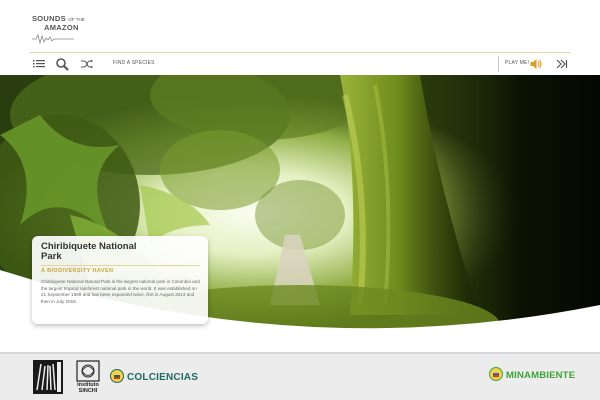  I want to click on toolbar: FIND A SPECIES PLAY ME!, so click(300, 64).